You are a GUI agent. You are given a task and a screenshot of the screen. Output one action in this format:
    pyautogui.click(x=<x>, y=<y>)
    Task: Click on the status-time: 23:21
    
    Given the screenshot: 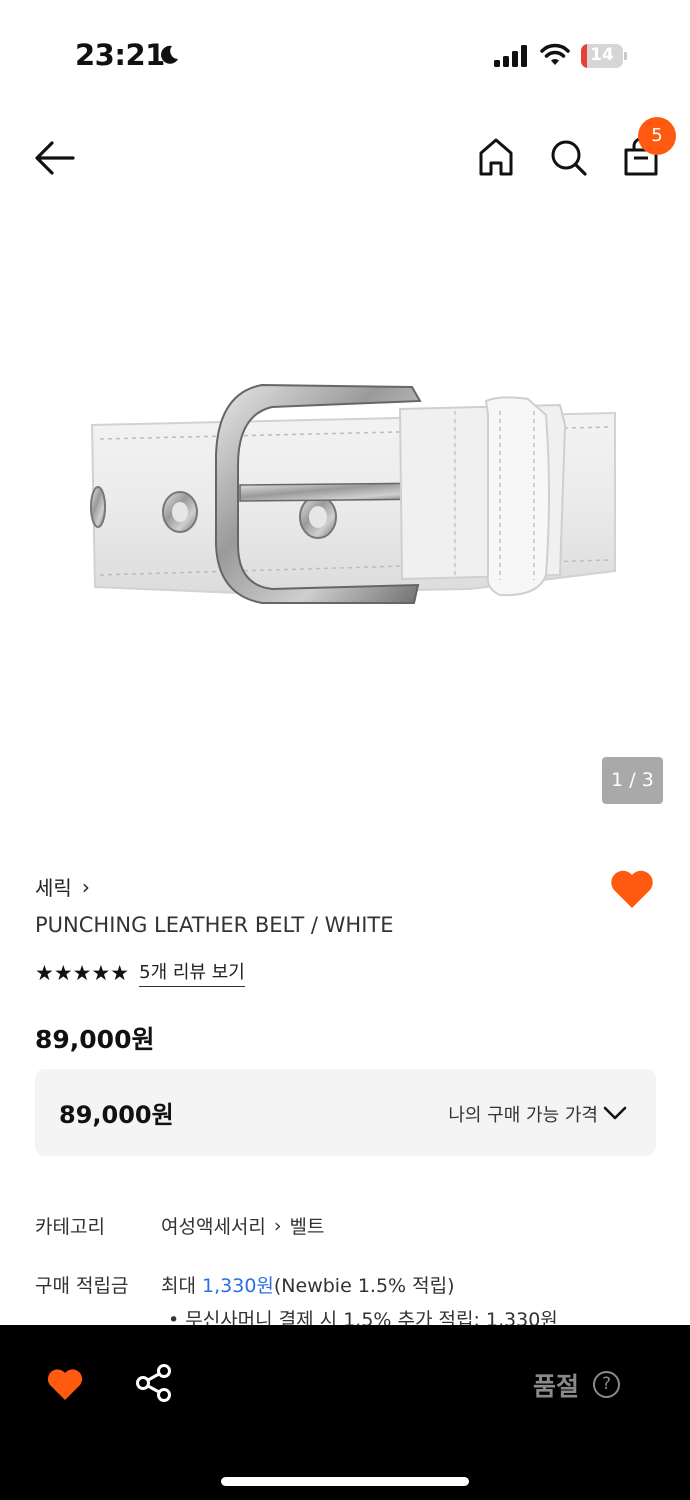 What is the action you would take?
    pyautogui.click(x=120, y=55)
    